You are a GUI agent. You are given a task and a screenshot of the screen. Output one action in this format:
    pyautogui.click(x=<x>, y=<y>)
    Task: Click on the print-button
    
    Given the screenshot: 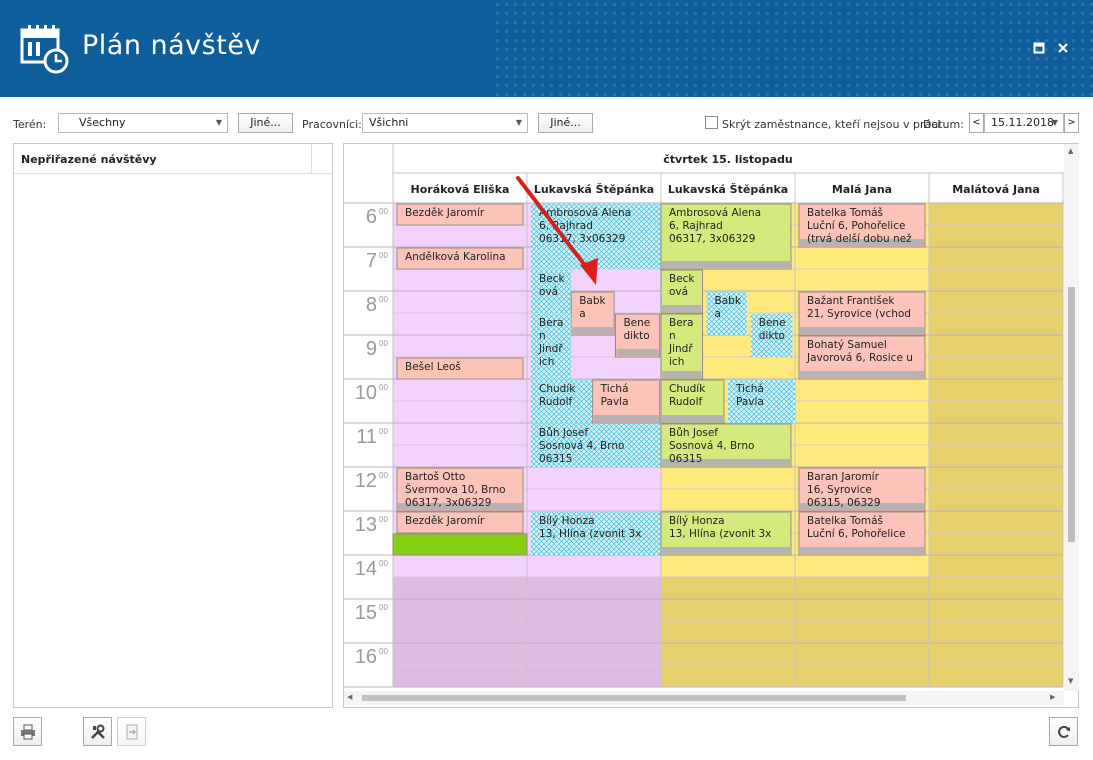 What is the action you would take?
    pyautogui.click(x=27, y=731)
    